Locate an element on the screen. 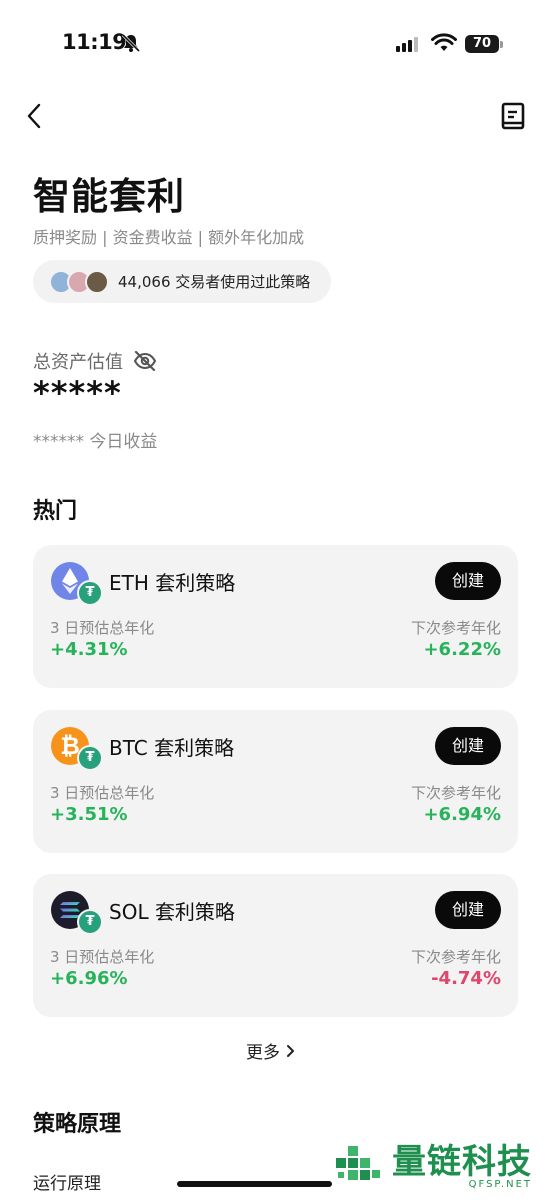 This screenshot has width=551, height=1200. battery-tip is located at coordinates (501, 44).